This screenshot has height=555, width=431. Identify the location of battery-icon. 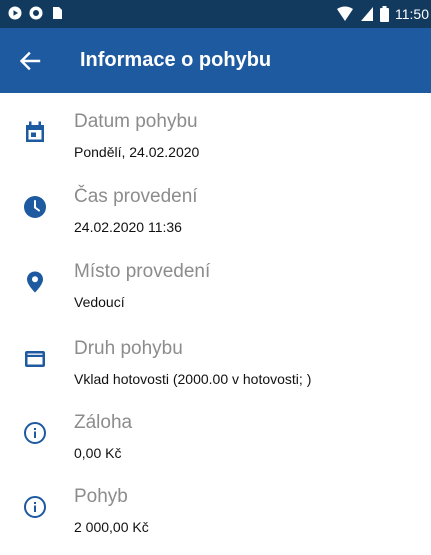
(384, 14).